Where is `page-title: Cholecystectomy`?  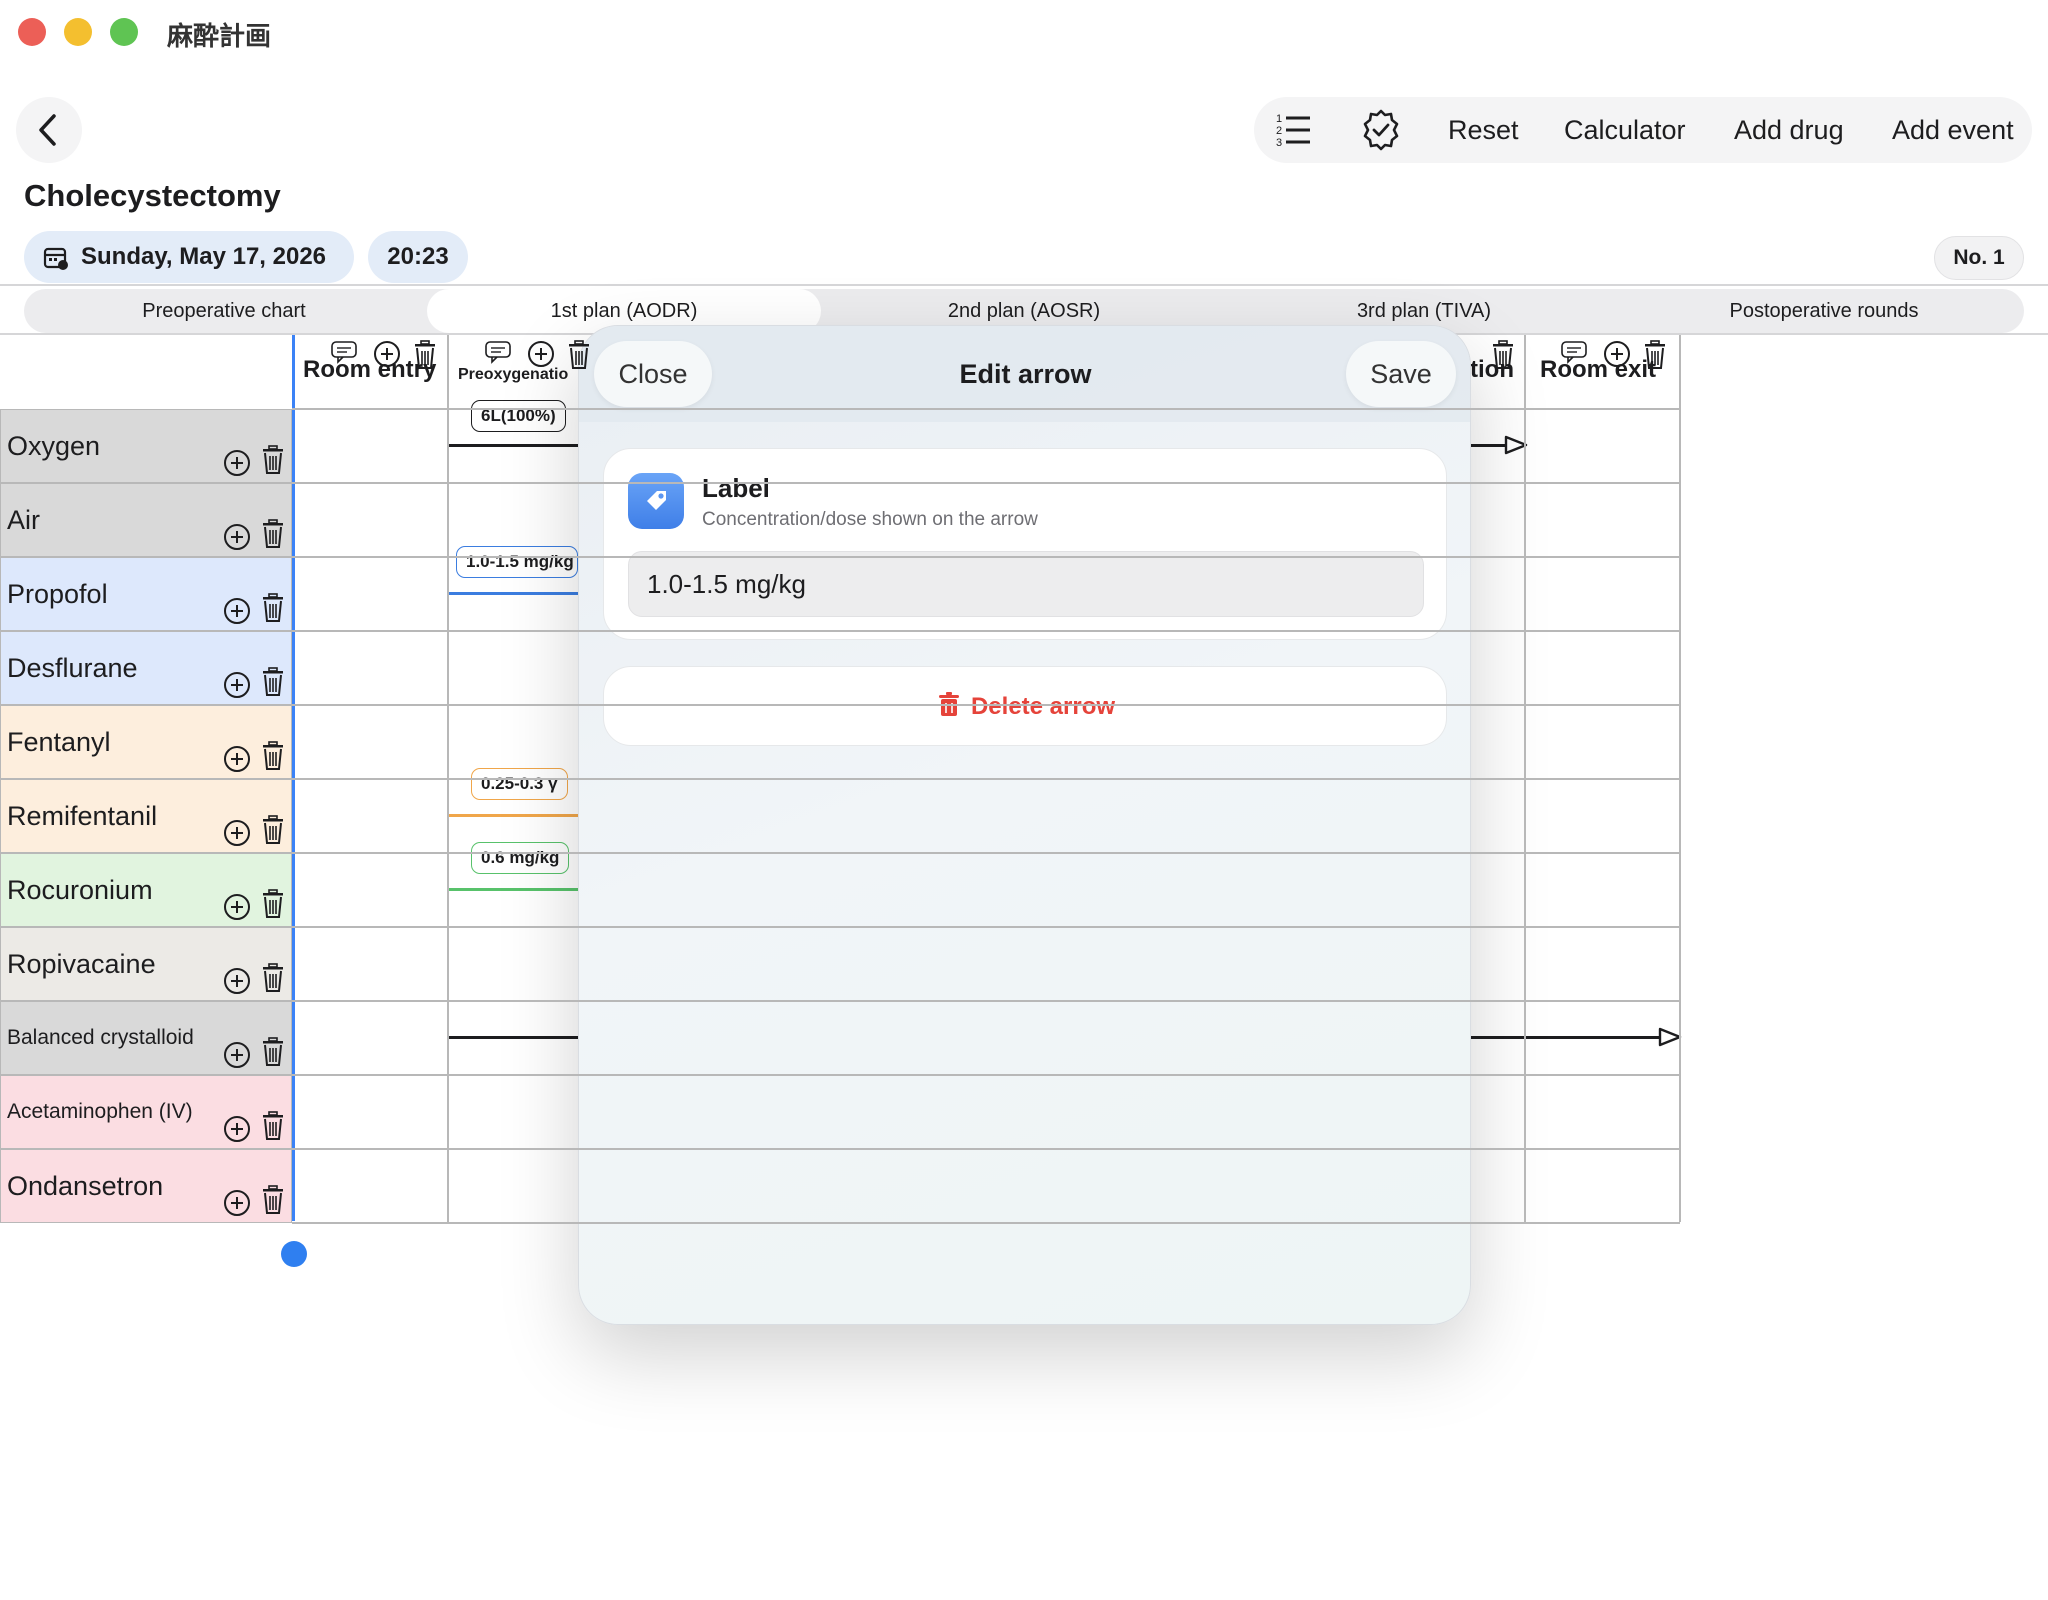 page-title: Cholecystectomy is located at coordinates (152, 195).